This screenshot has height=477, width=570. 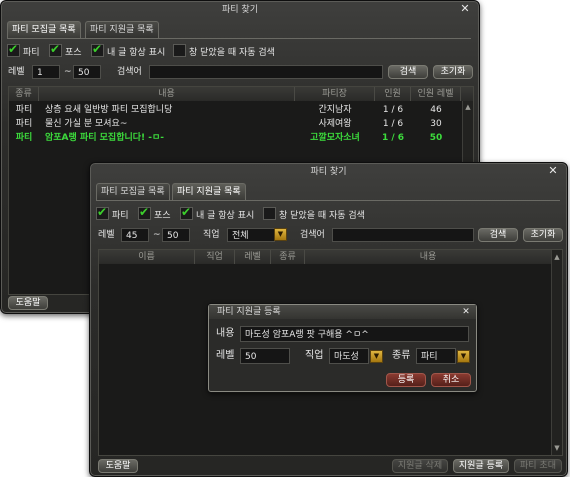 I want to click on col-class: 직업, so click(x=215, y=257).